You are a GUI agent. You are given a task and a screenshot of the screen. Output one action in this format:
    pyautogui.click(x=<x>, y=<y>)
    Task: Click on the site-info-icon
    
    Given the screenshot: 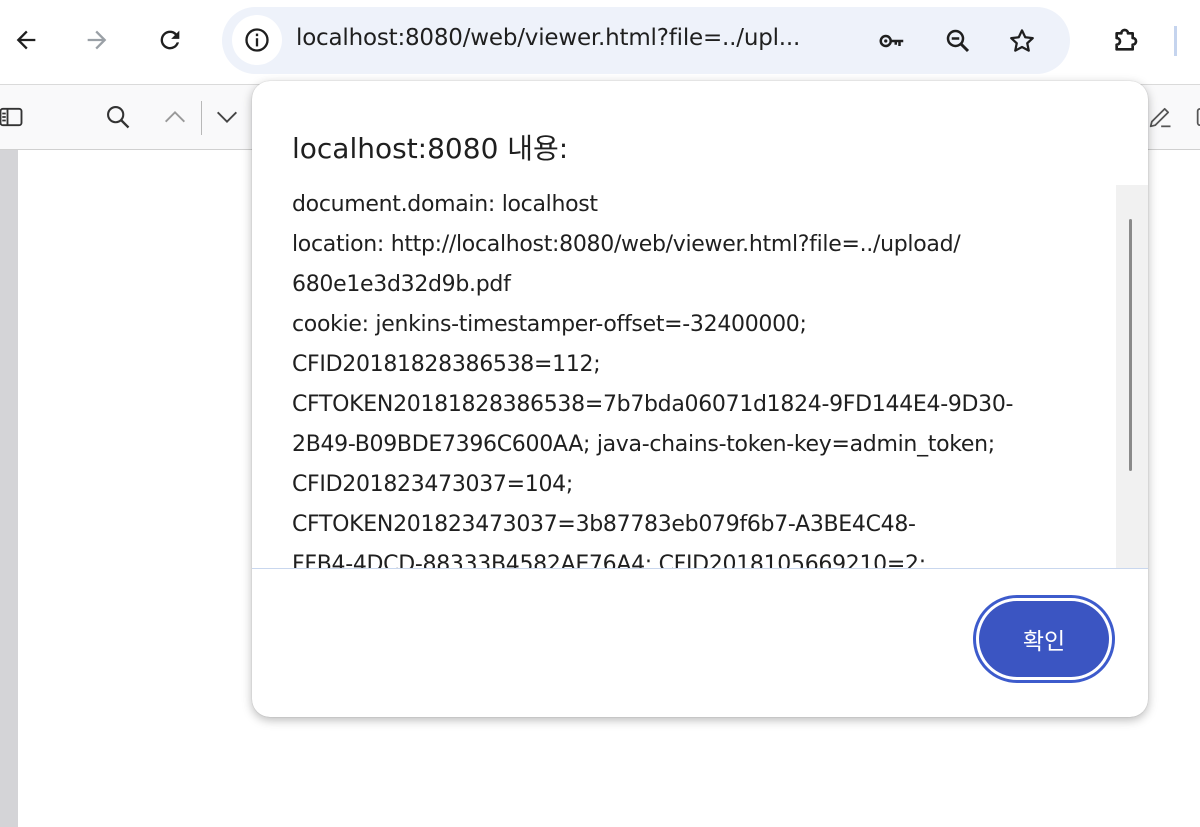 What is the action you would take?
    pyautogui.click(x=257, y=40)
    